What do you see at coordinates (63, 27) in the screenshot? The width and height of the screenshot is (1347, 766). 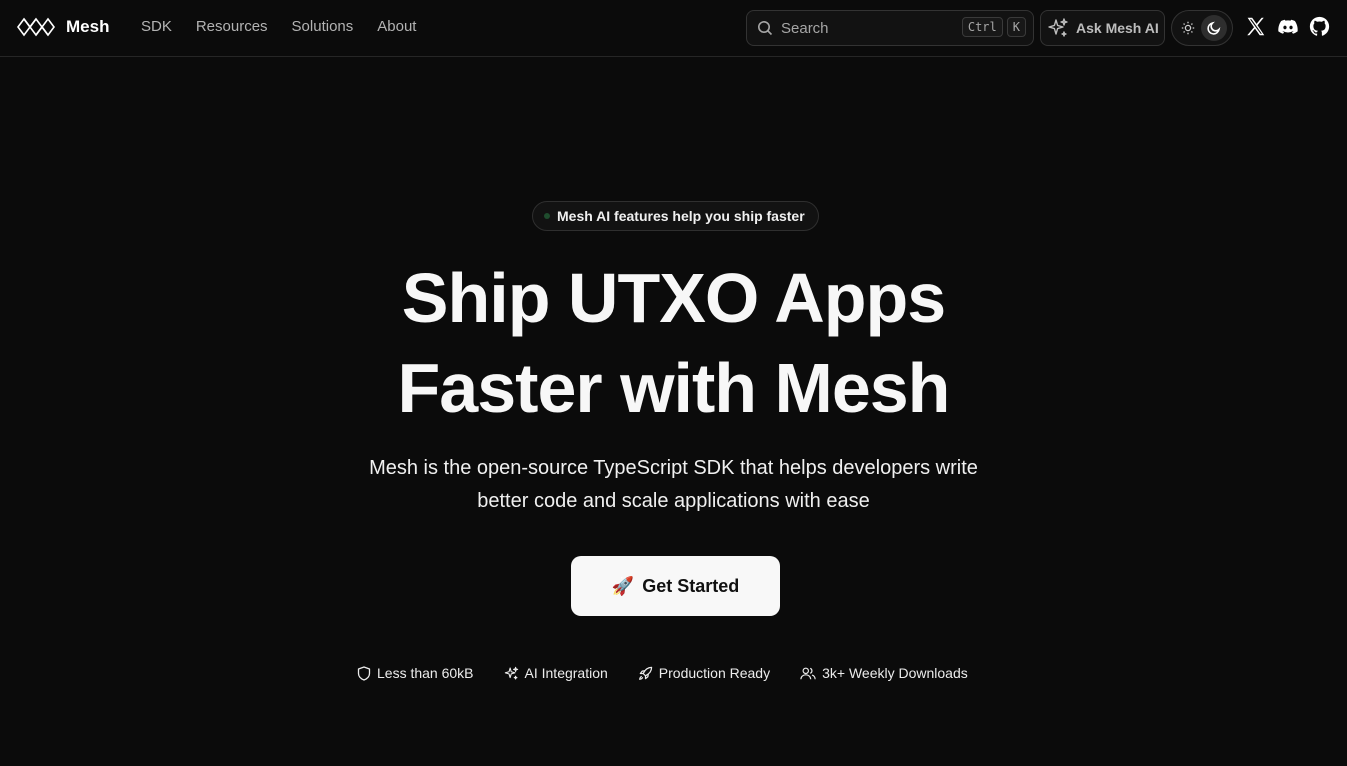 I see `brand: Mesh` at bounding box center [63, 27].